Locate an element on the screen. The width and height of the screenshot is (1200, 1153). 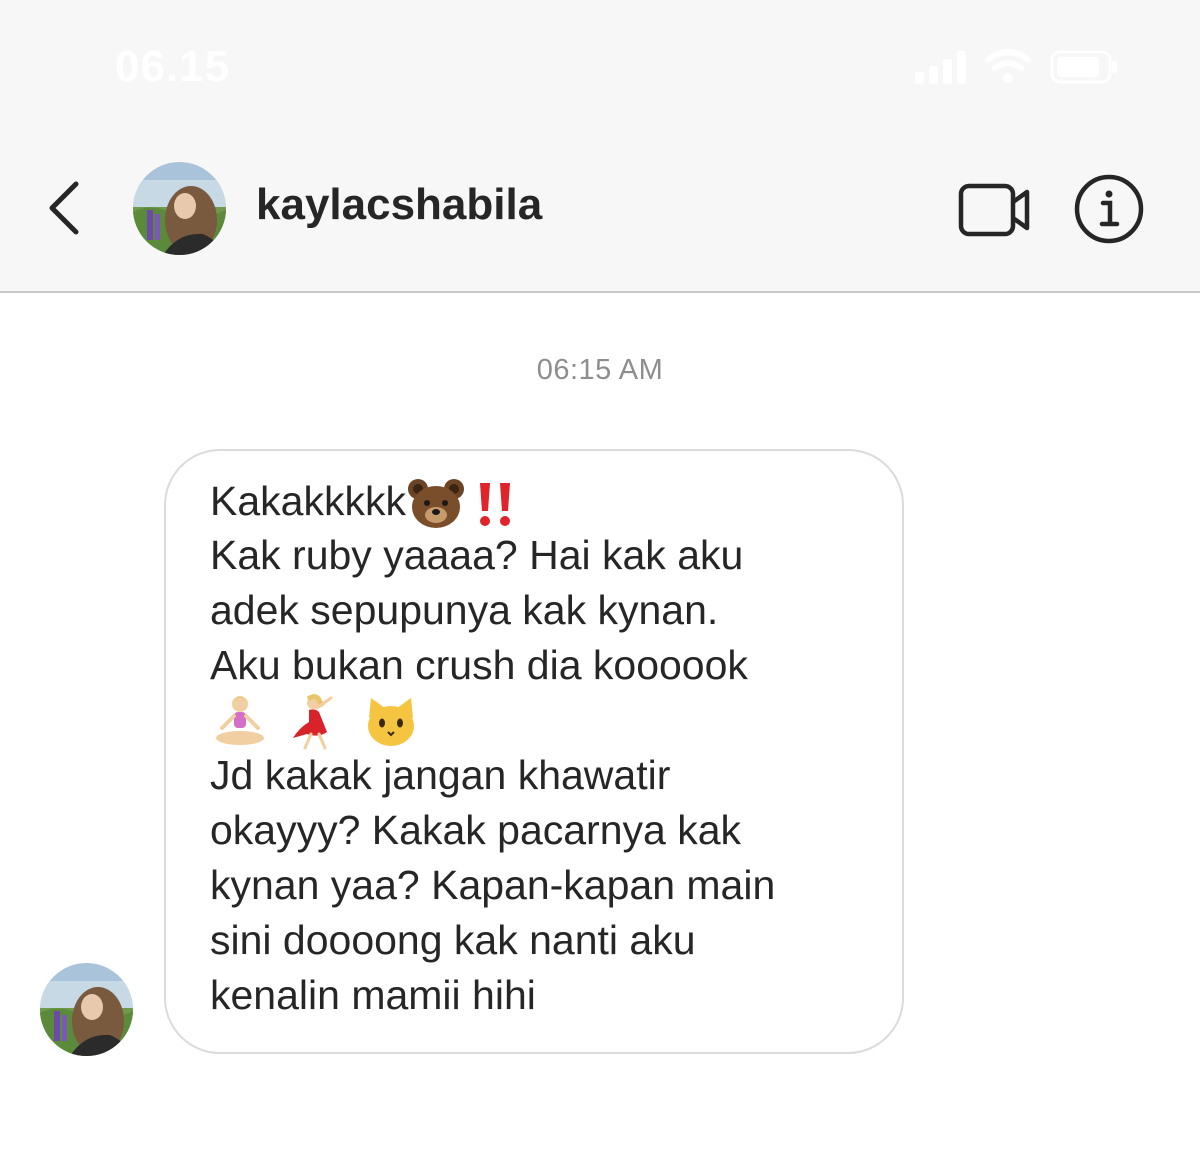
woman-dancing-icon is located at coordinates (313, 722).